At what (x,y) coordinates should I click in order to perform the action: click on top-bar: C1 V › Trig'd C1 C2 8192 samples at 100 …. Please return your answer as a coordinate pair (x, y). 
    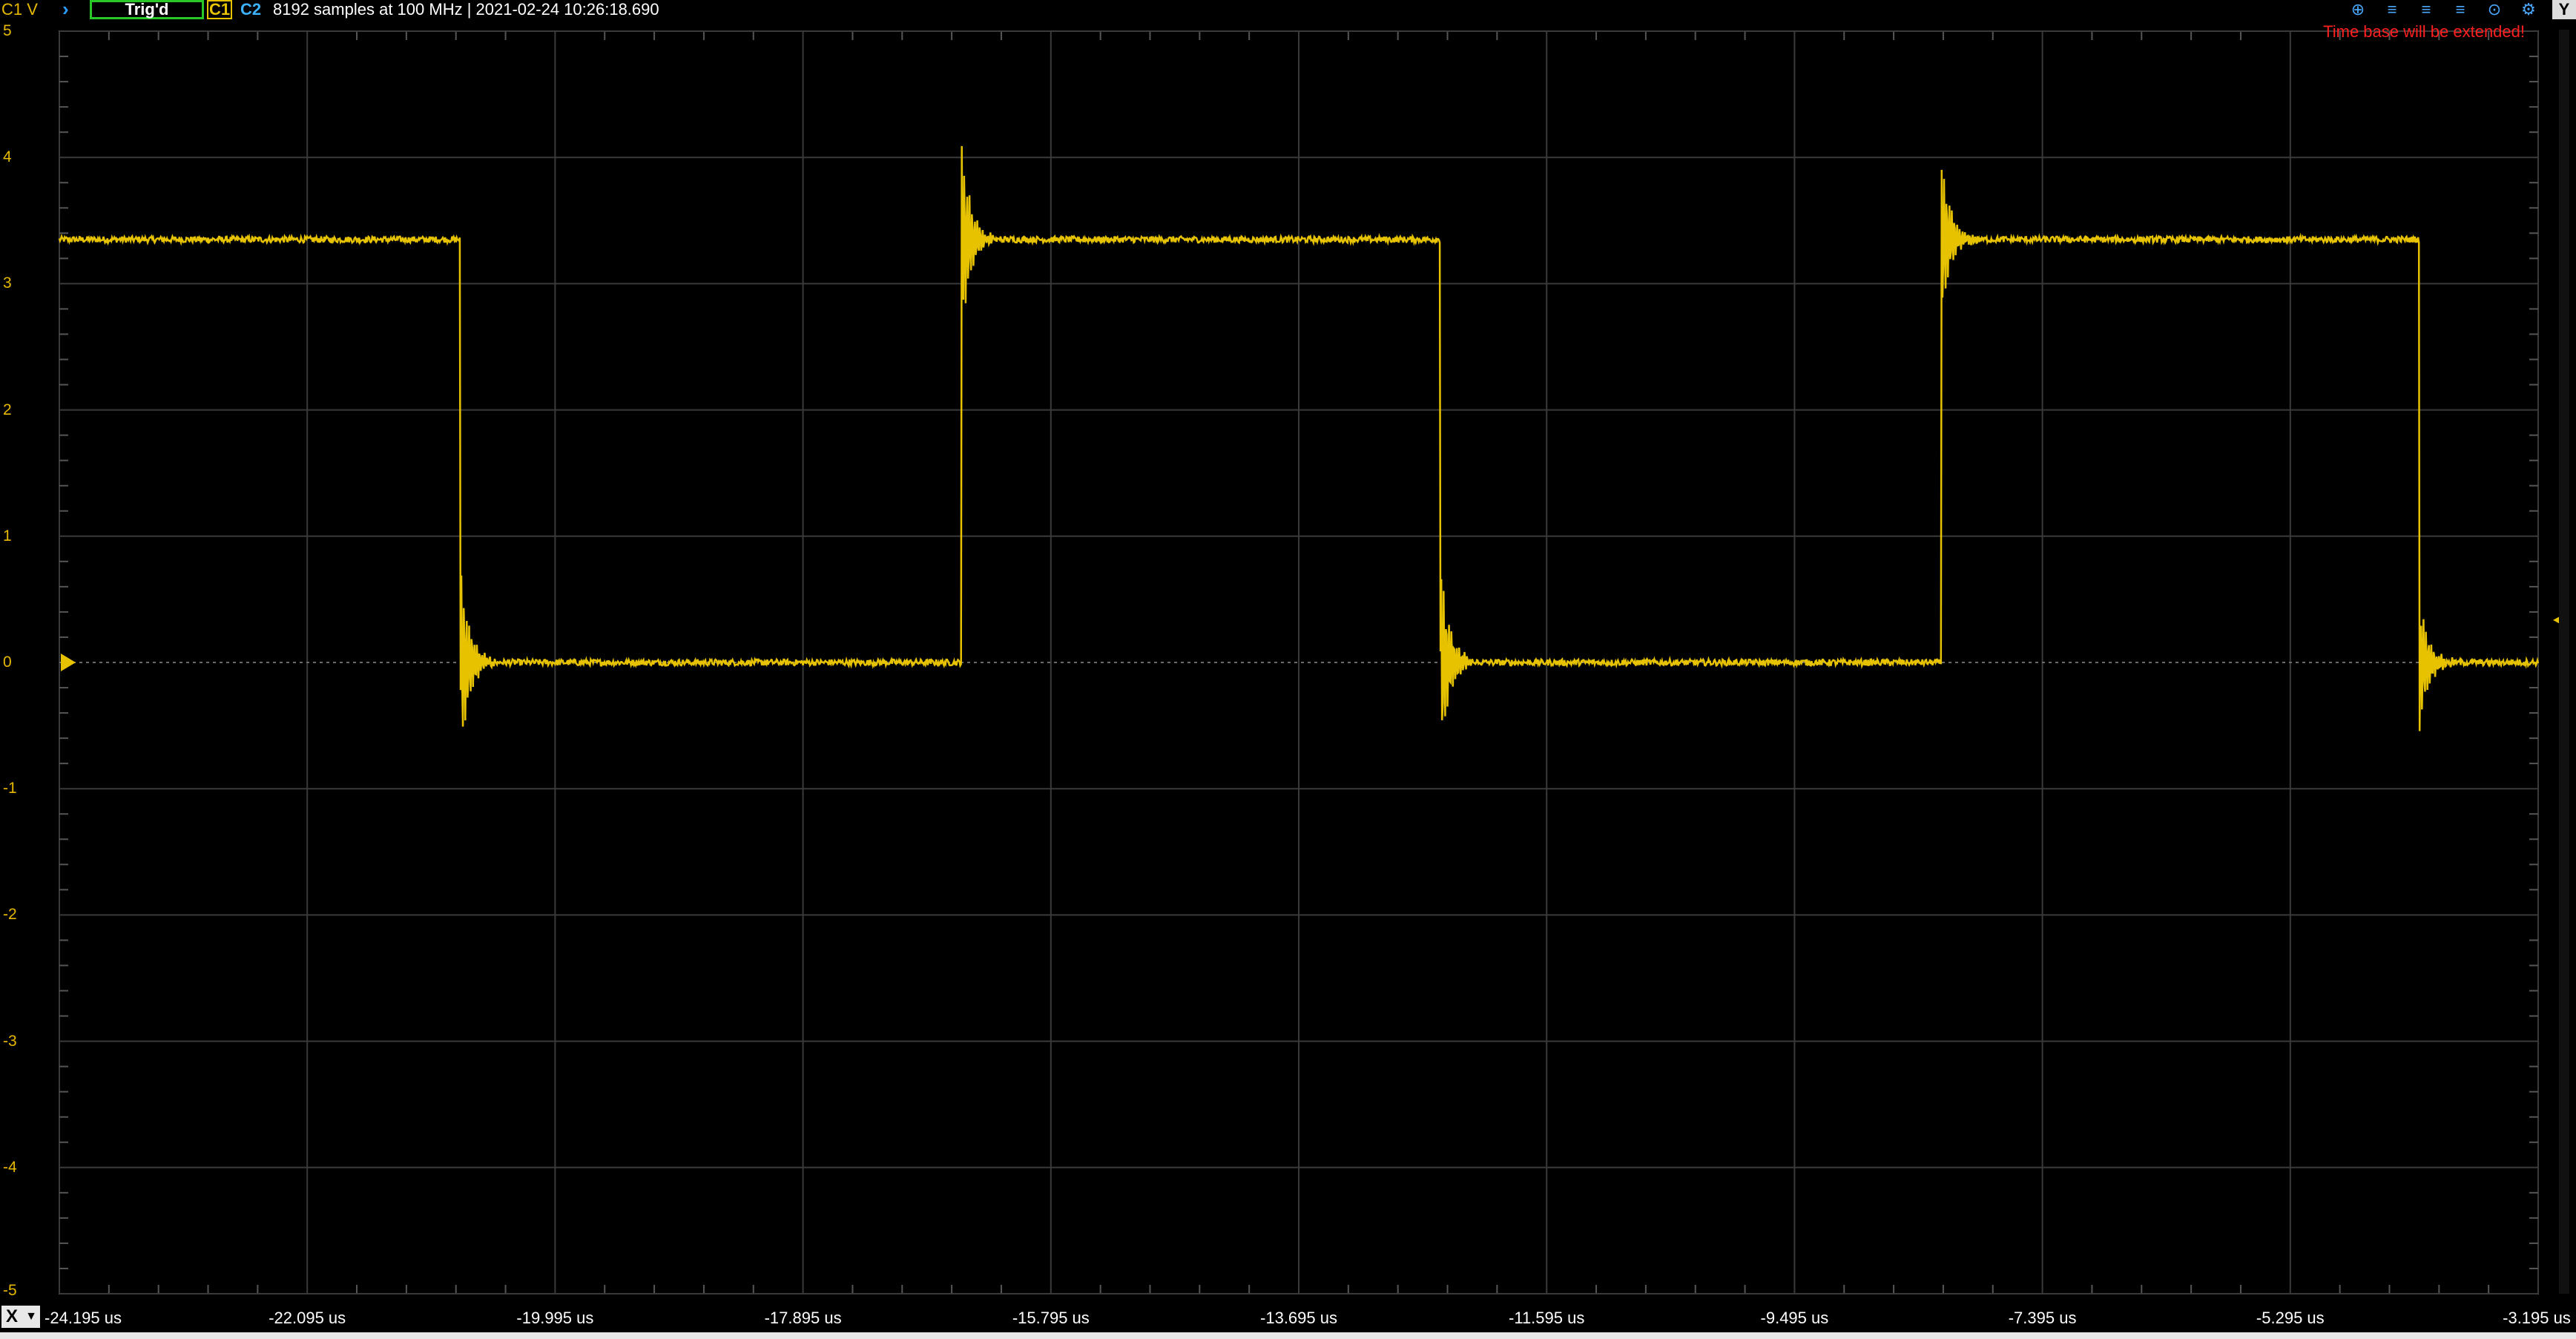
    Looking at the image, I should click on (1288, 10).